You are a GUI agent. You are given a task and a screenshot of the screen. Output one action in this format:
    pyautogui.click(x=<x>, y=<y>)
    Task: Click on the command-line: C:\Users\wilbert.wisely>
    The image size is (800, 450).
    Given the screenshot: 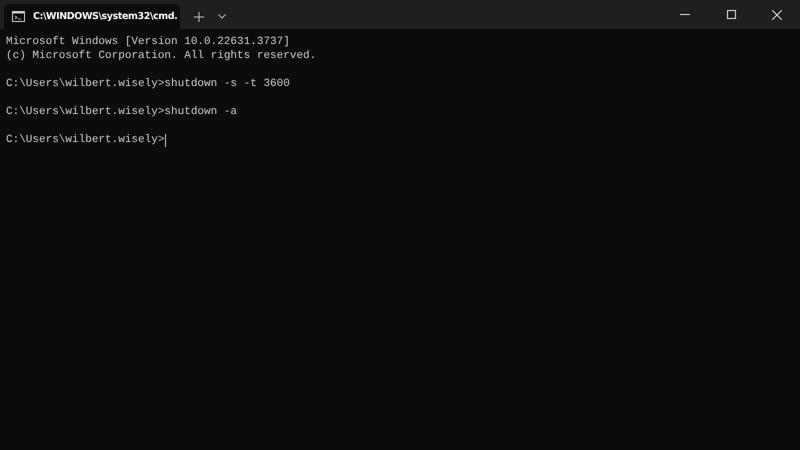 What is the action you would take?
    pyautogui.click(x=85, y=140)
    